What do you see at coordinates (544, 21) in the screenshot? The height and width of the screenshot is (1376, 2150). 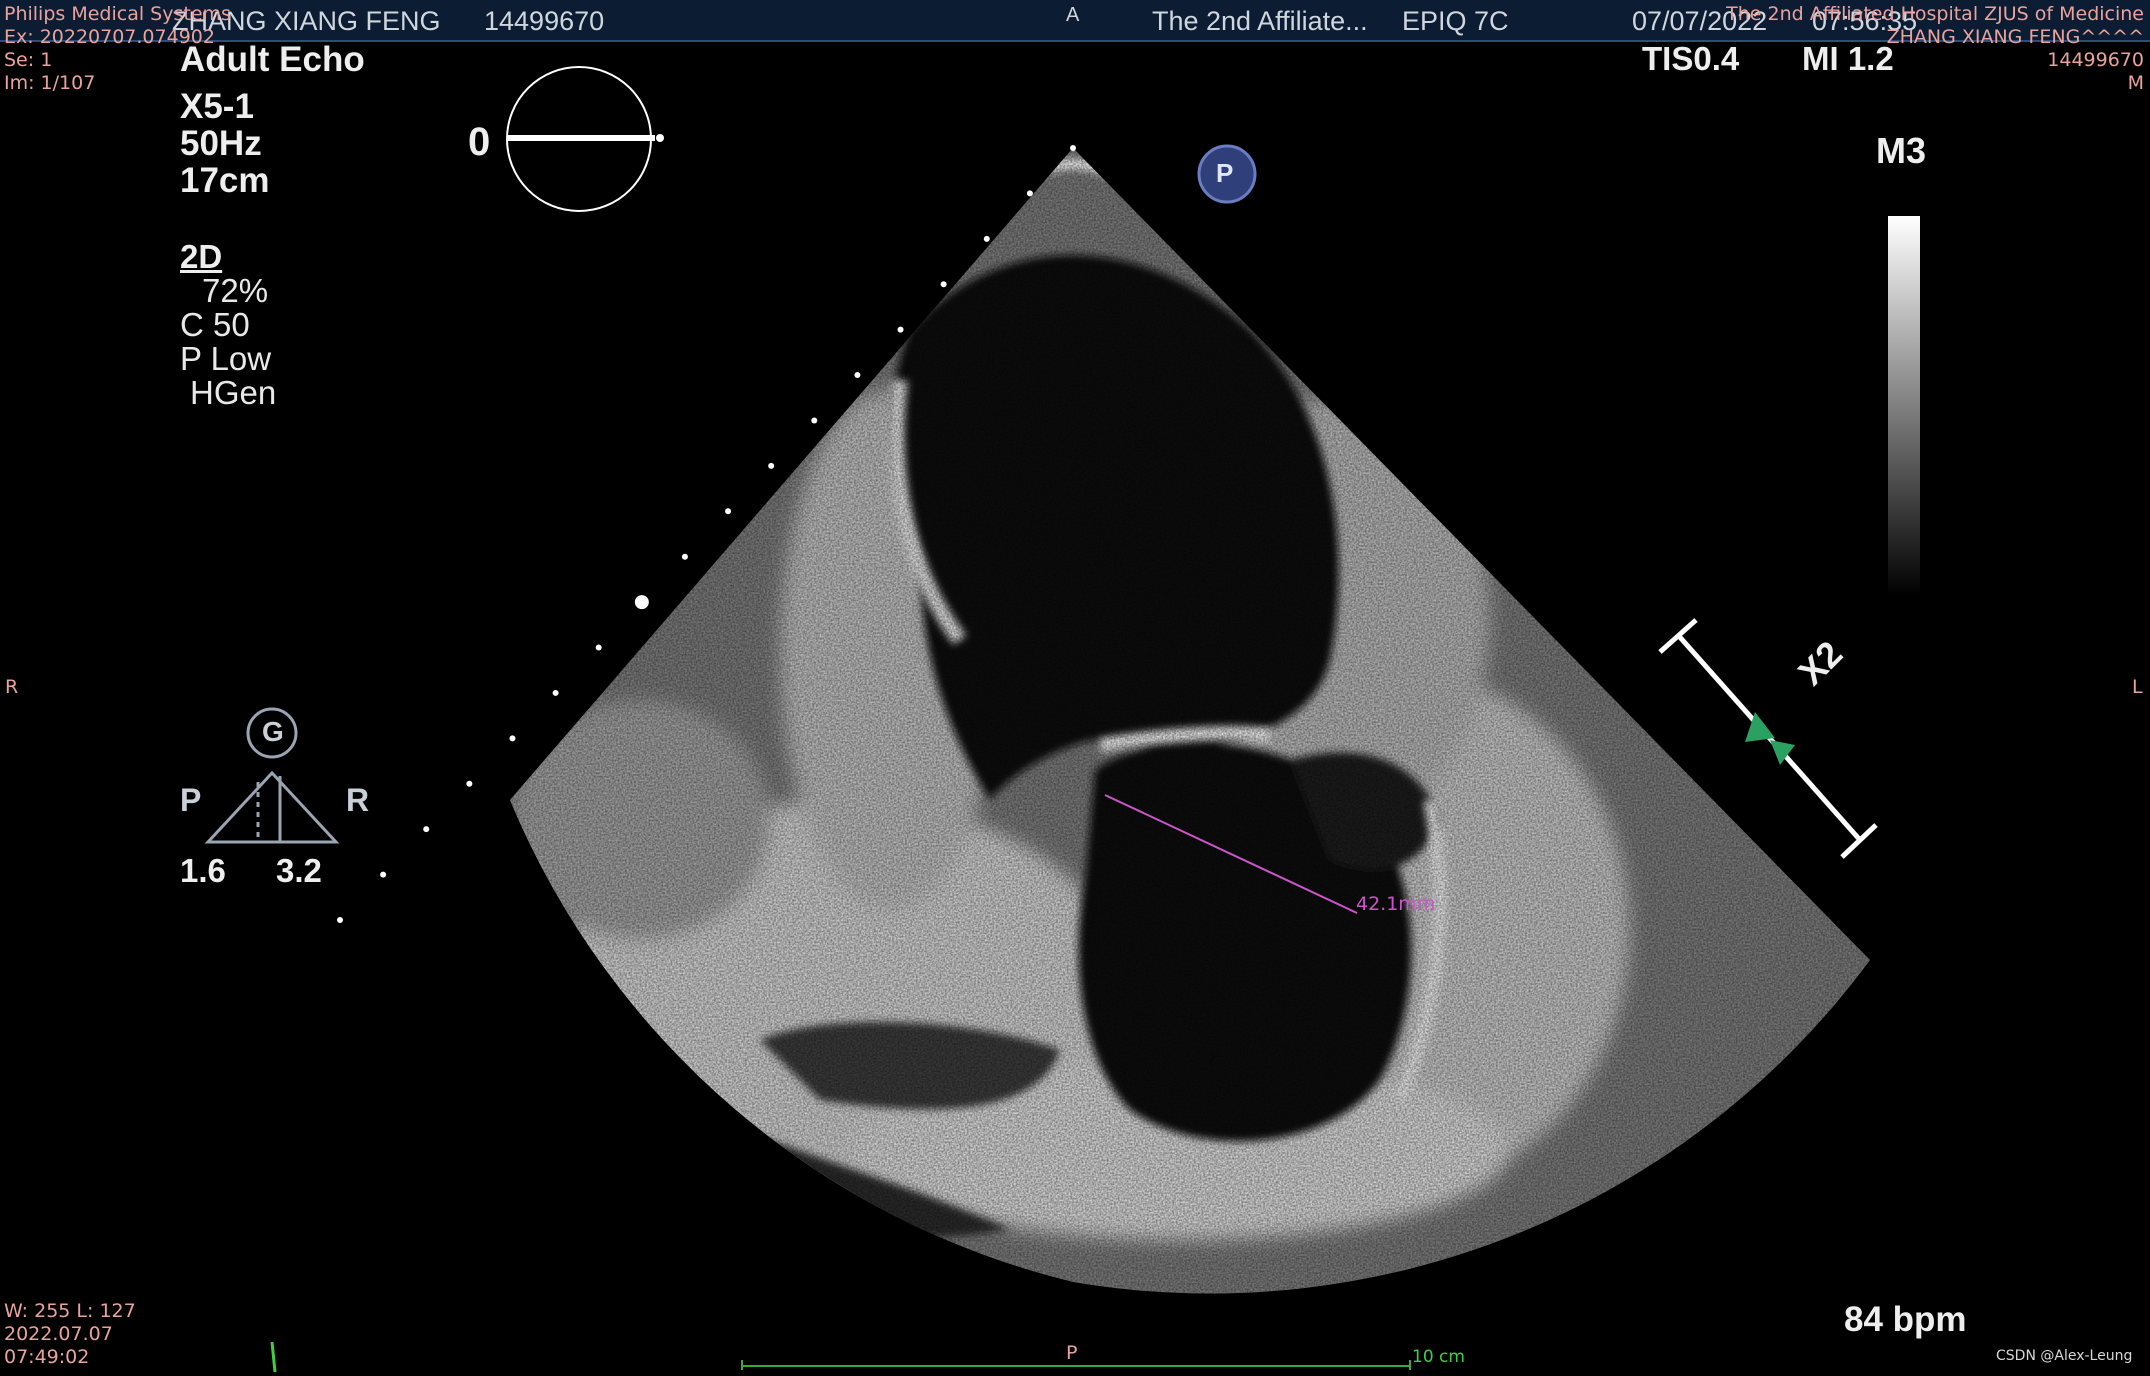 I see `header-patient-id: 14499670` at bounding box center [544, 21].